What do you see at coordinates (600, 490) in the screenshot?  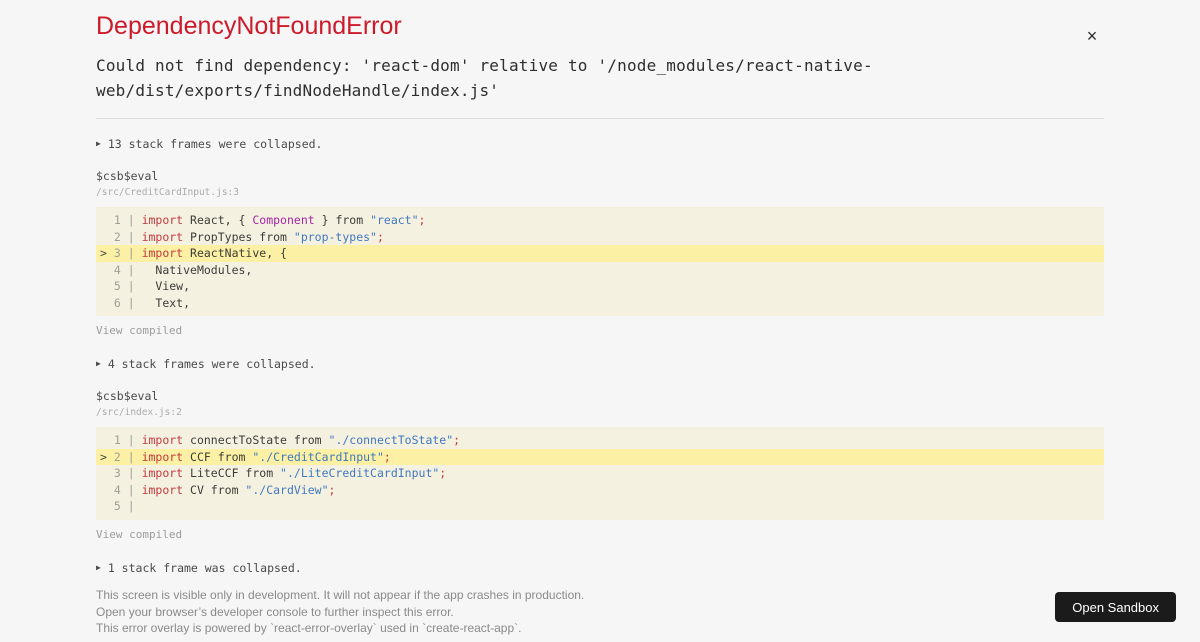 I see `code-line: 4 | import CV from "./CardView";` at bounding box center [600, 490].